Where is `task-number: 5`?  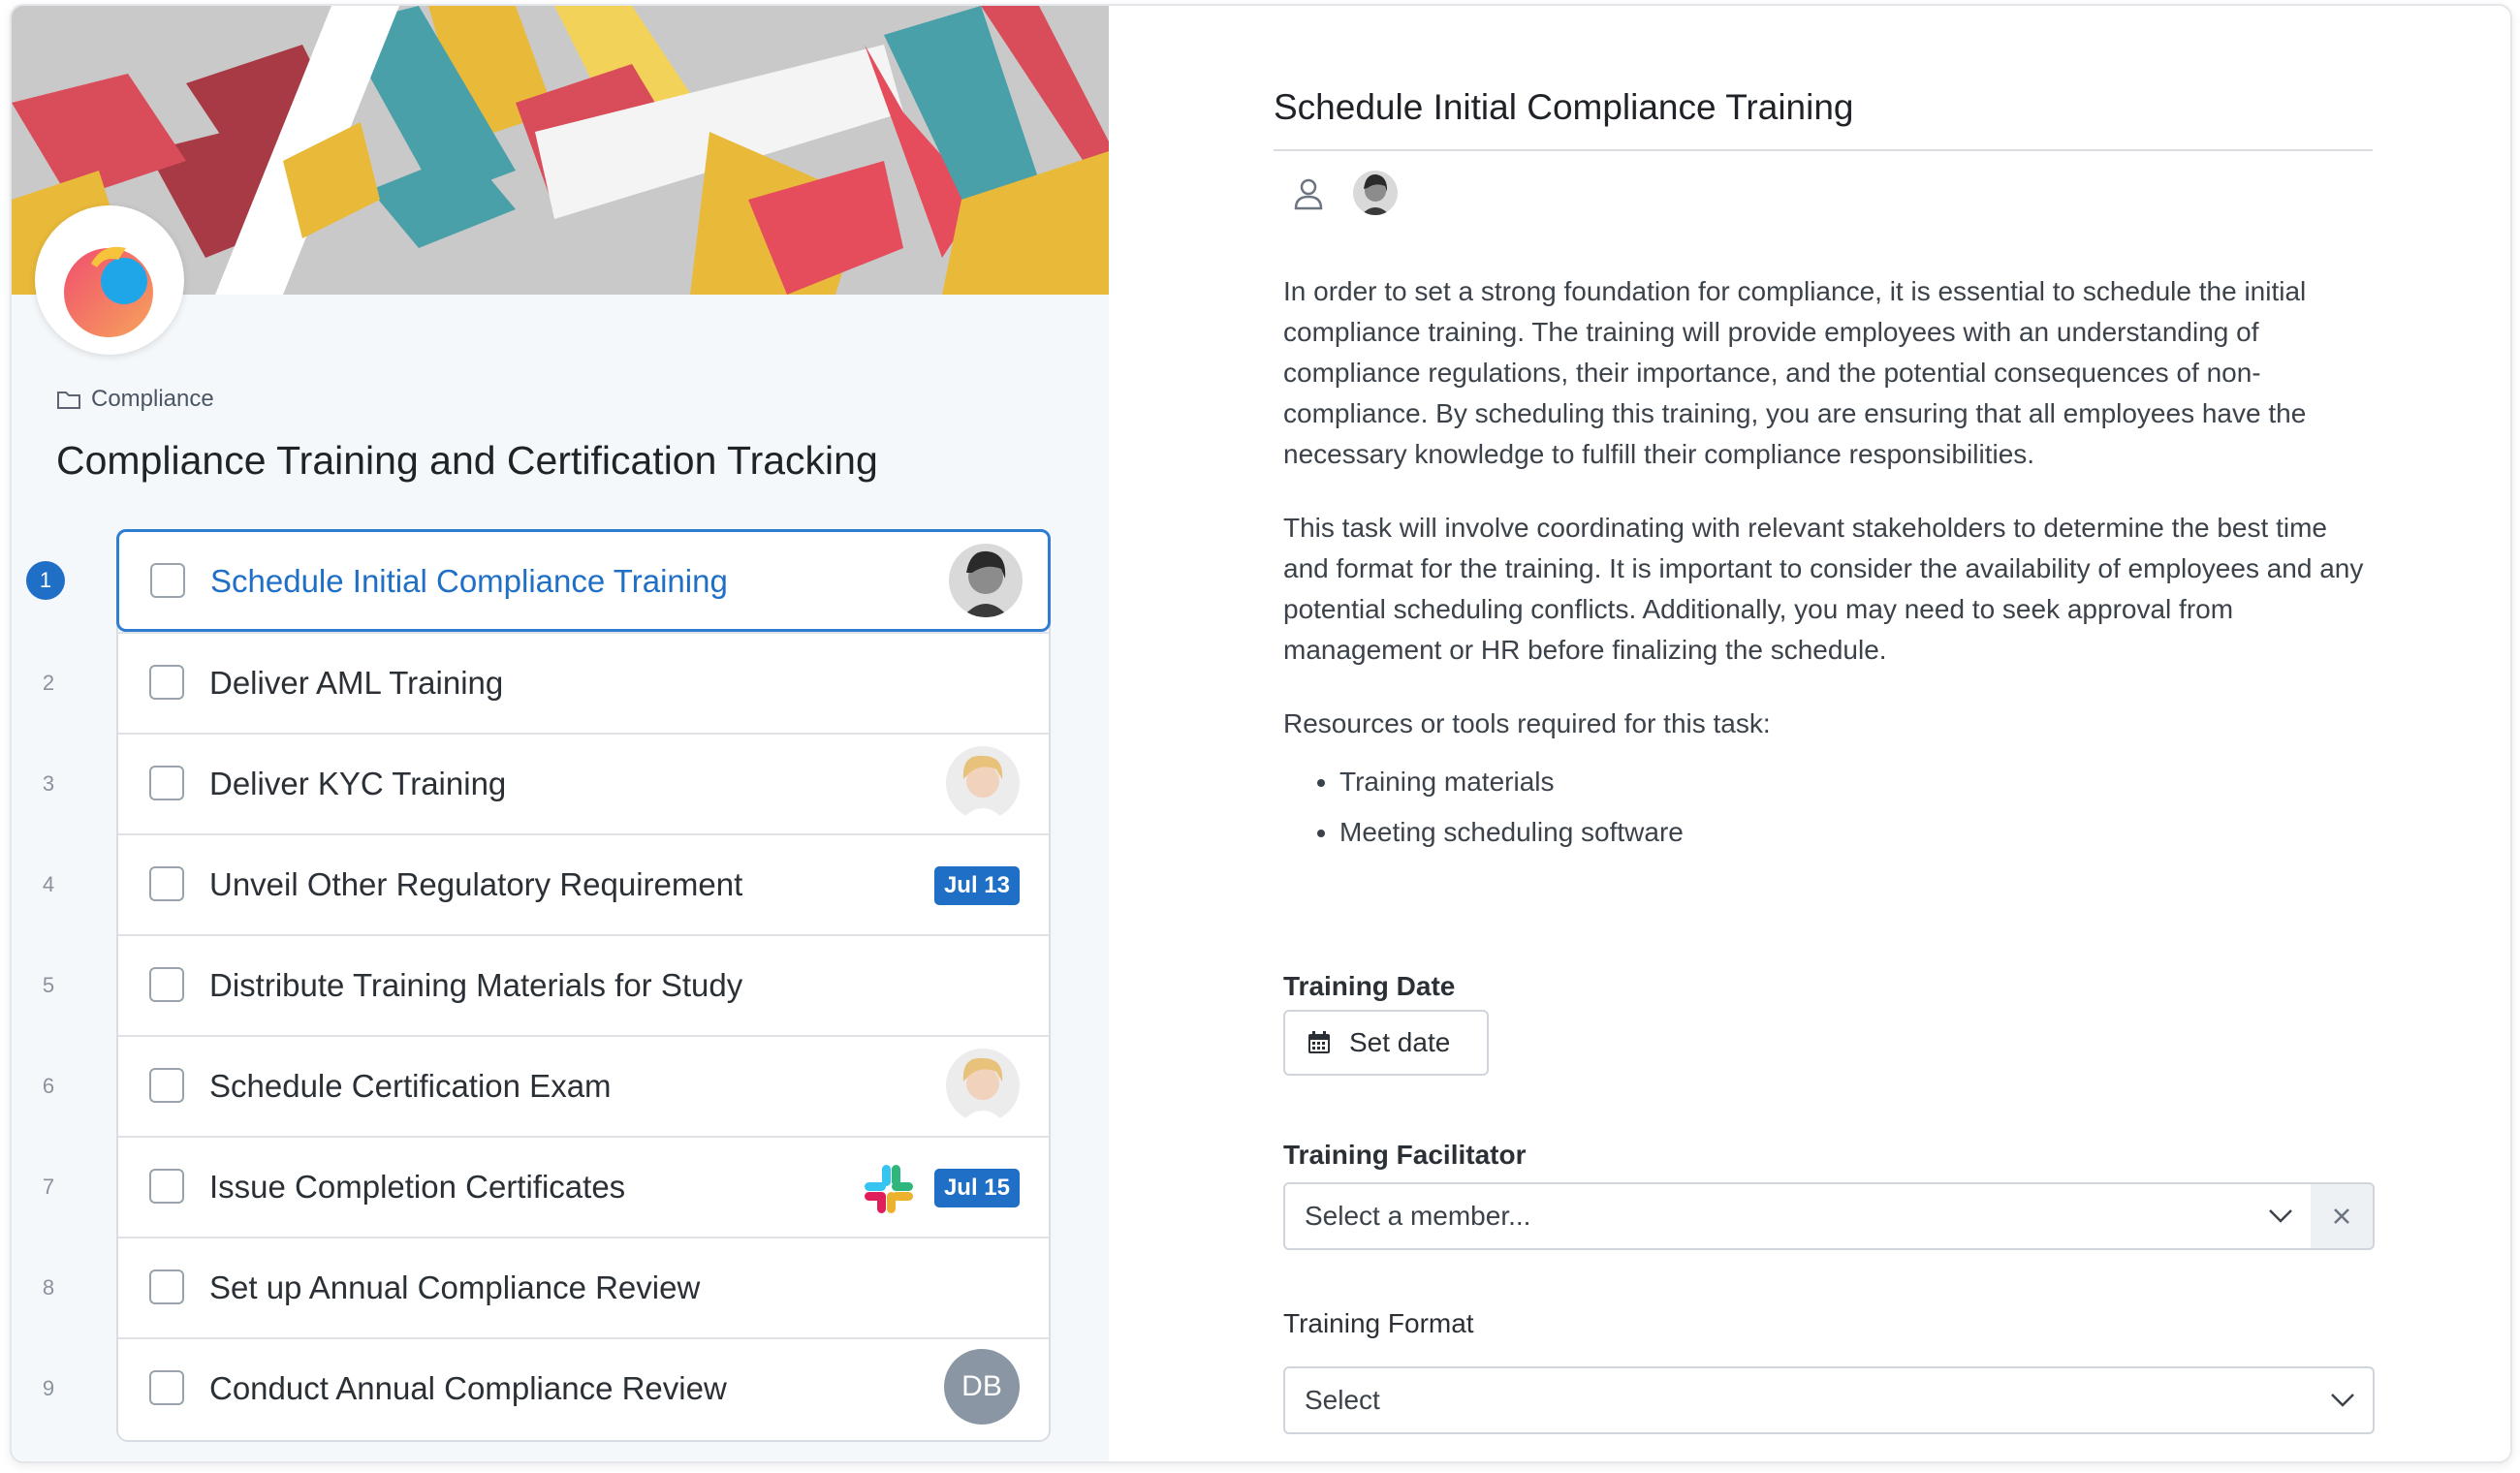 task-number: 5 is located at coordinates (49, 985).